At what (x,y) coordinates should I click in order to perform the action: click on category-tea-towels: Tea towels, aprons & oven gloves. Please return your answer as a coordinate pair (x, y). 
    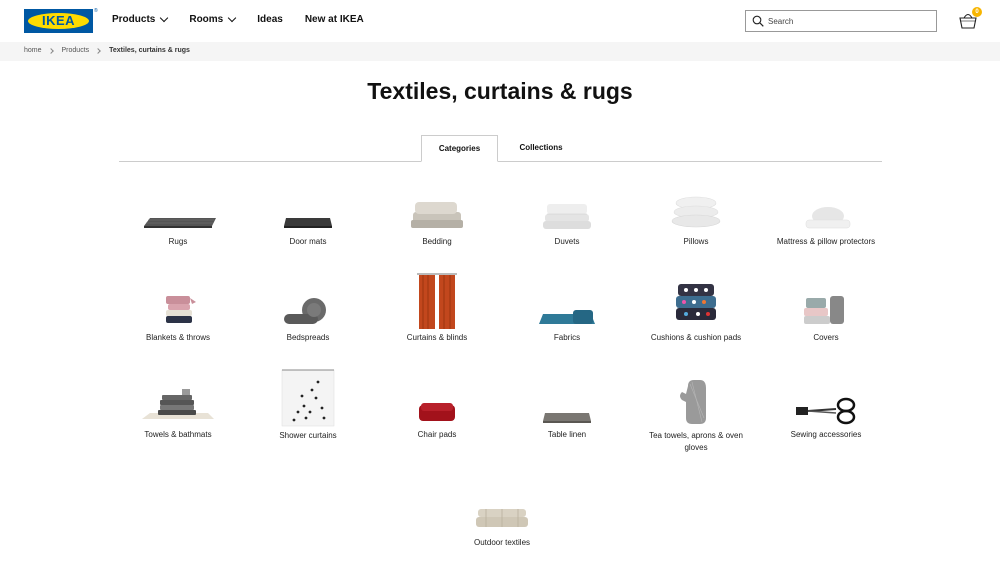
    Looking at the image, I should click on (696, 421).